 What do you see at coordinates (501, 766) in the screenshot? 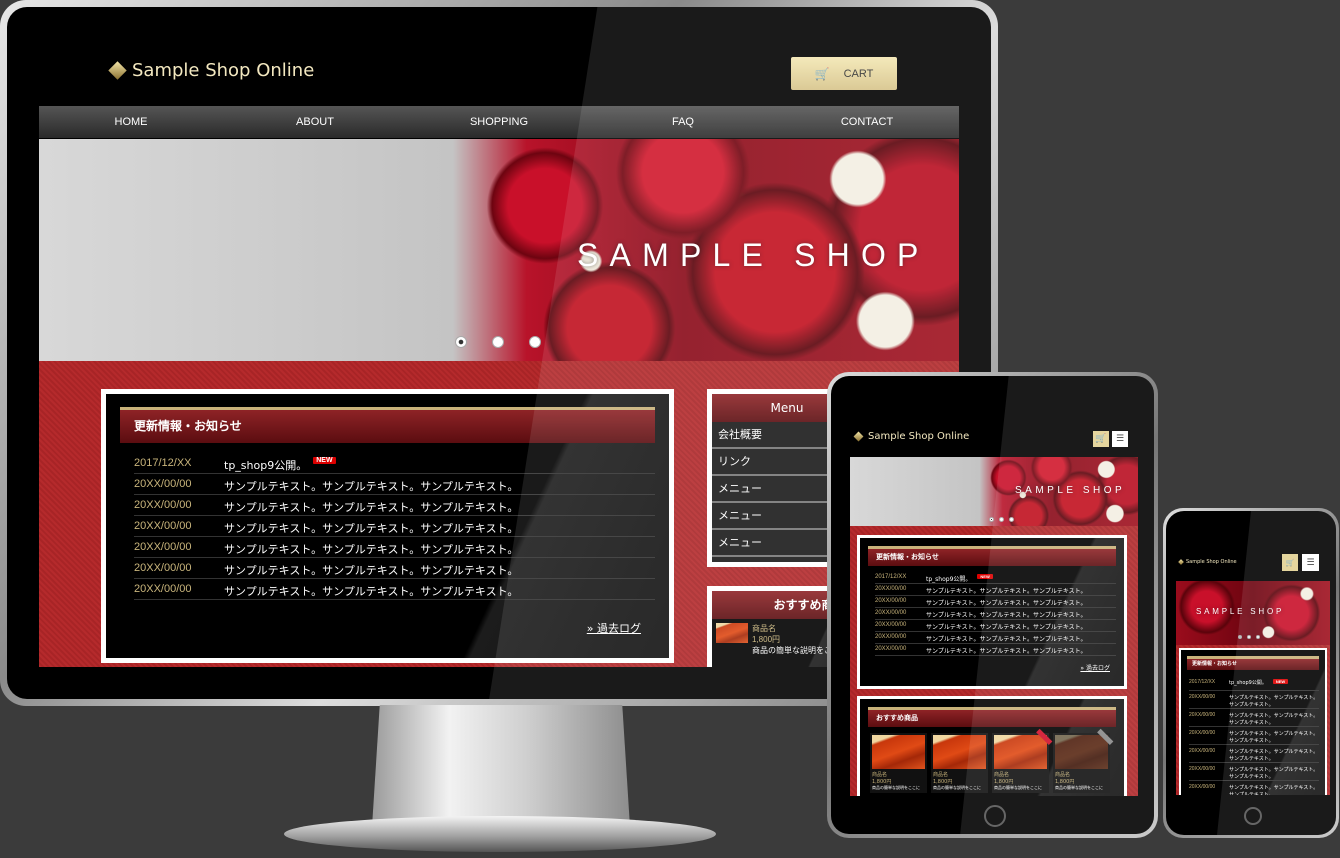
I see `monitor-stand` at bounding box center [501, 766].